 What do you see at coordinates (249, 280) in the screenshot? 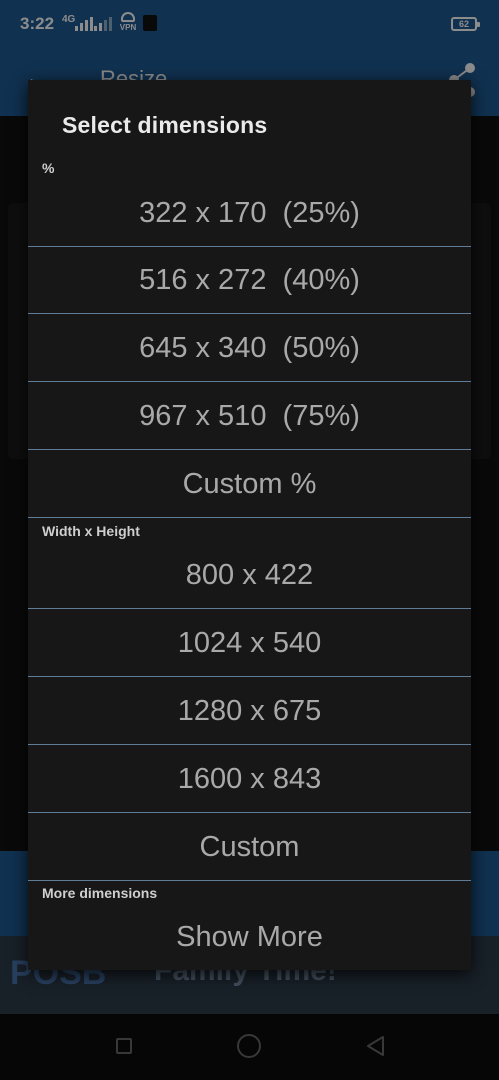
I see `option-40-percent: 516 x 272 (40%)` at bounding box center [249, 280].